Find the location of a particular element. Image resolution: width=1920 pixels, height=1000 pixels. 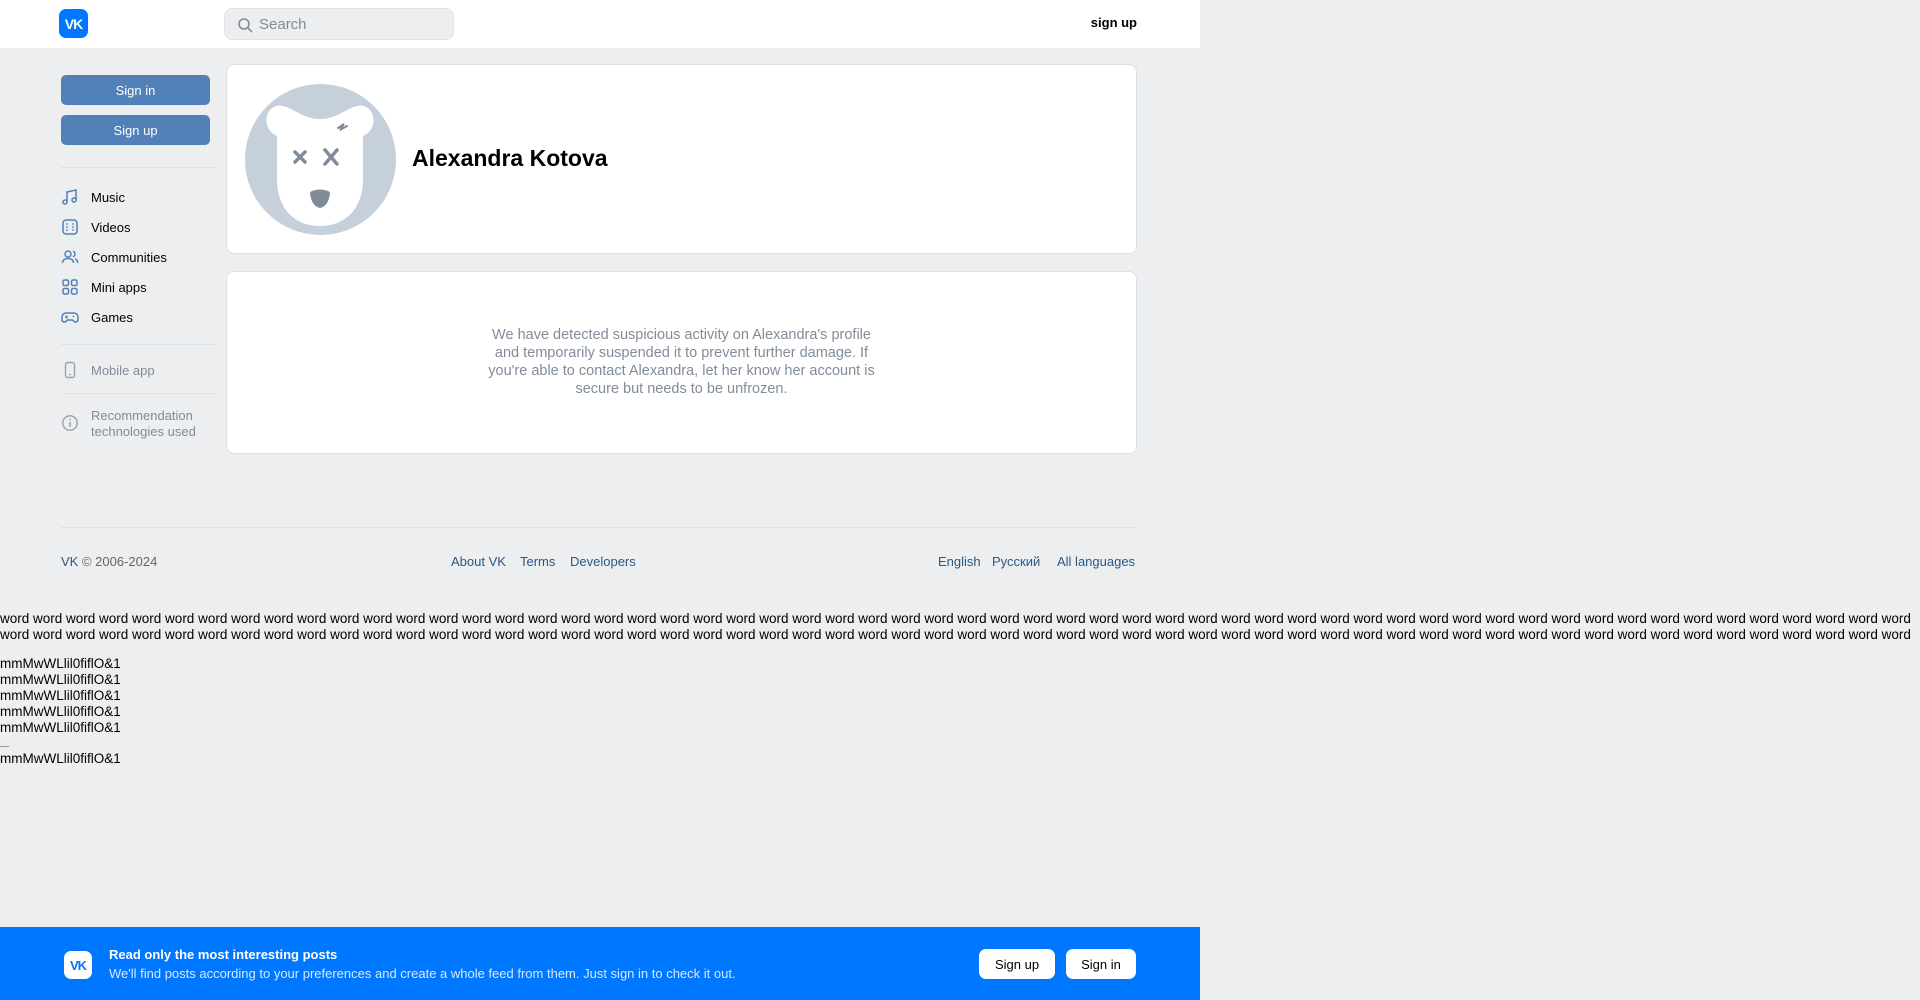

music-note-icon is located at coordinates (69, 197).